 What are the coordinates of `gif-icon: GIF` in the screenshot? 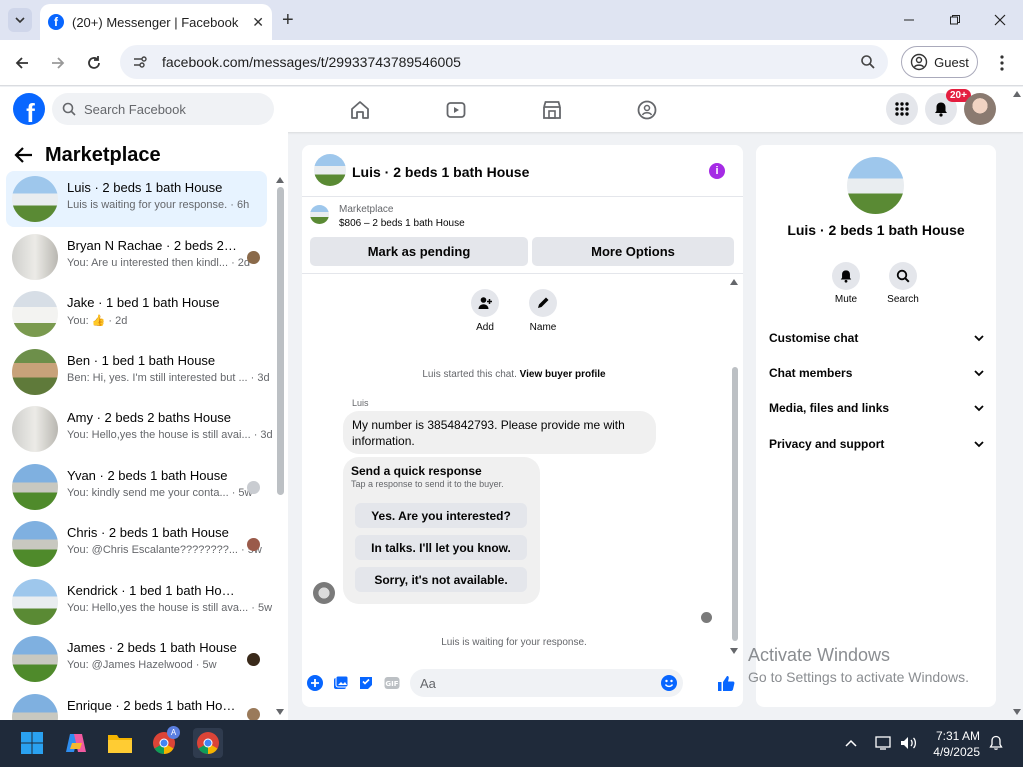 It's located at (392, 683).